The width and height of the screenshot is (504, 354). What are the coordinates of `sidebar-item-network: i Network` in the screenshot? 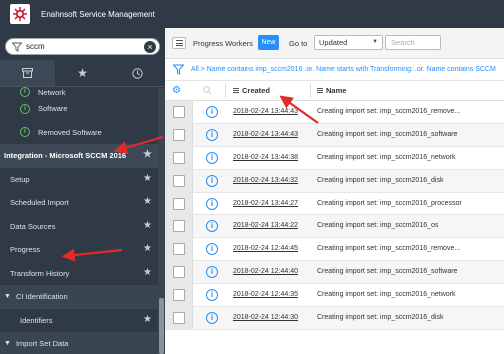 It's located at (79, 92).